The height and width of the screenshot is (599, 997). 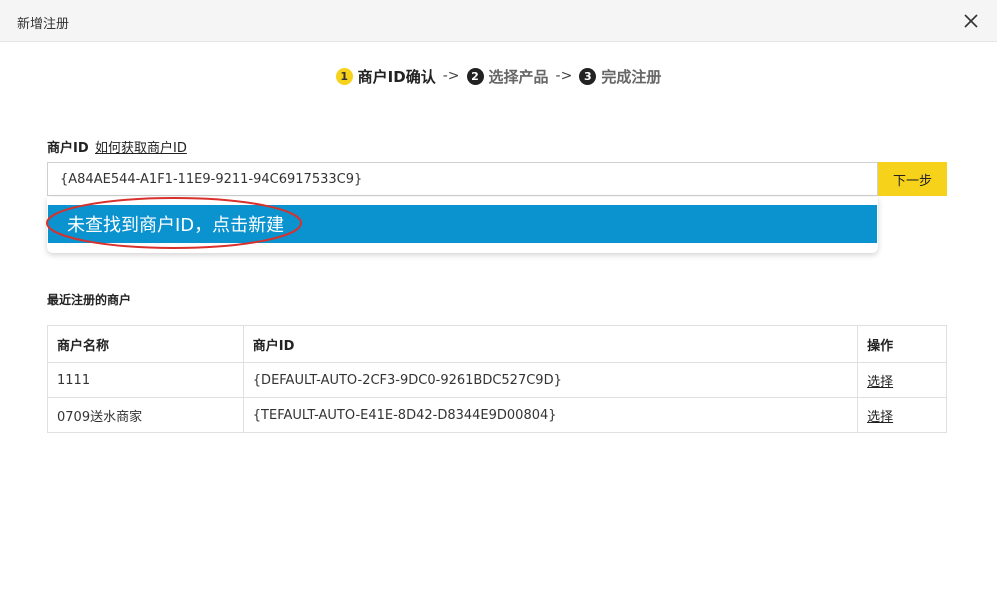 I want to click on step-indicator: 1 商户ID确认 -> 2 选择产品 -> 3 完成注册, so click(x=498, y=76).